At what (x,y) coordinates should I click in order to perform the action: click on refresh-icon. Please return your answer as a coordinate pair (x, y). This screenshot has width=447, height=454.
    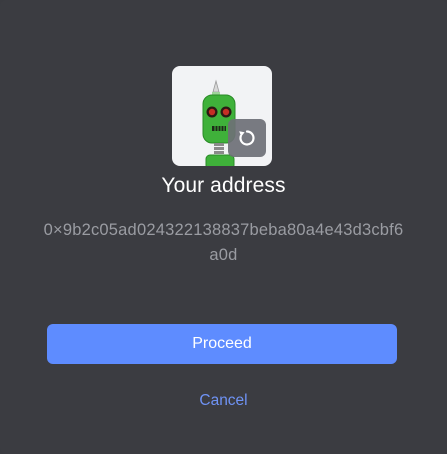
    Looking at the image, I should click on (247, 138).